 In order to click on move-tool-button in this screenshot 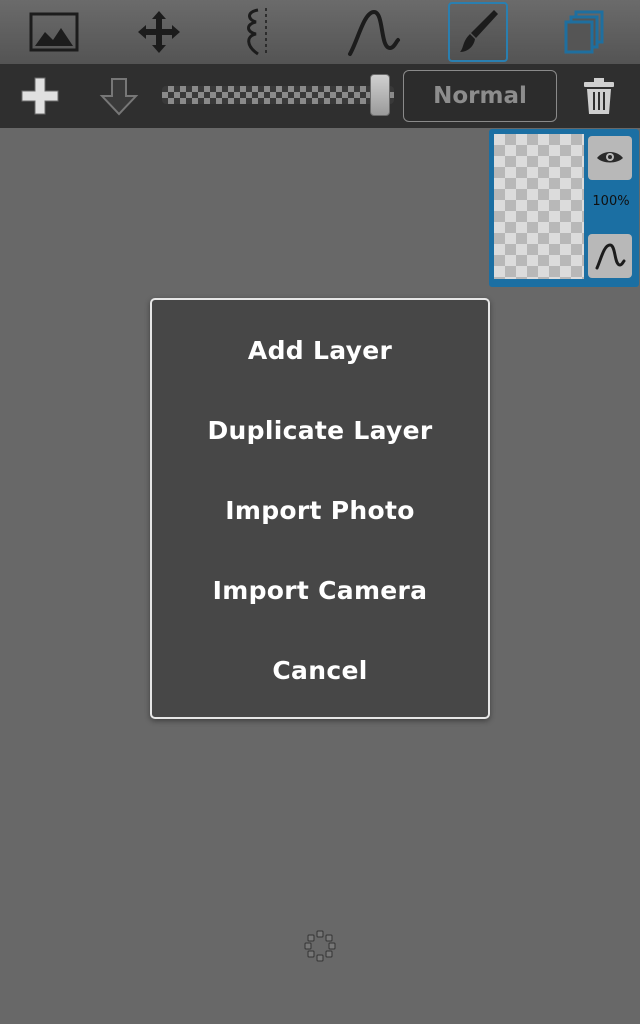, I will do `click(159, 32)`.